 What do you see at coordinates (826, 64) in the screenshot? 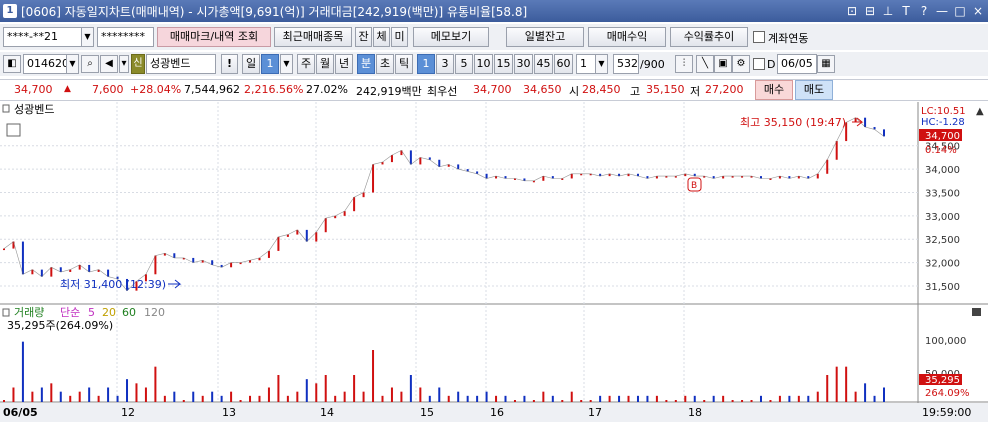
I see `calendar-icon: ▦` at bounding box center [826, 64].